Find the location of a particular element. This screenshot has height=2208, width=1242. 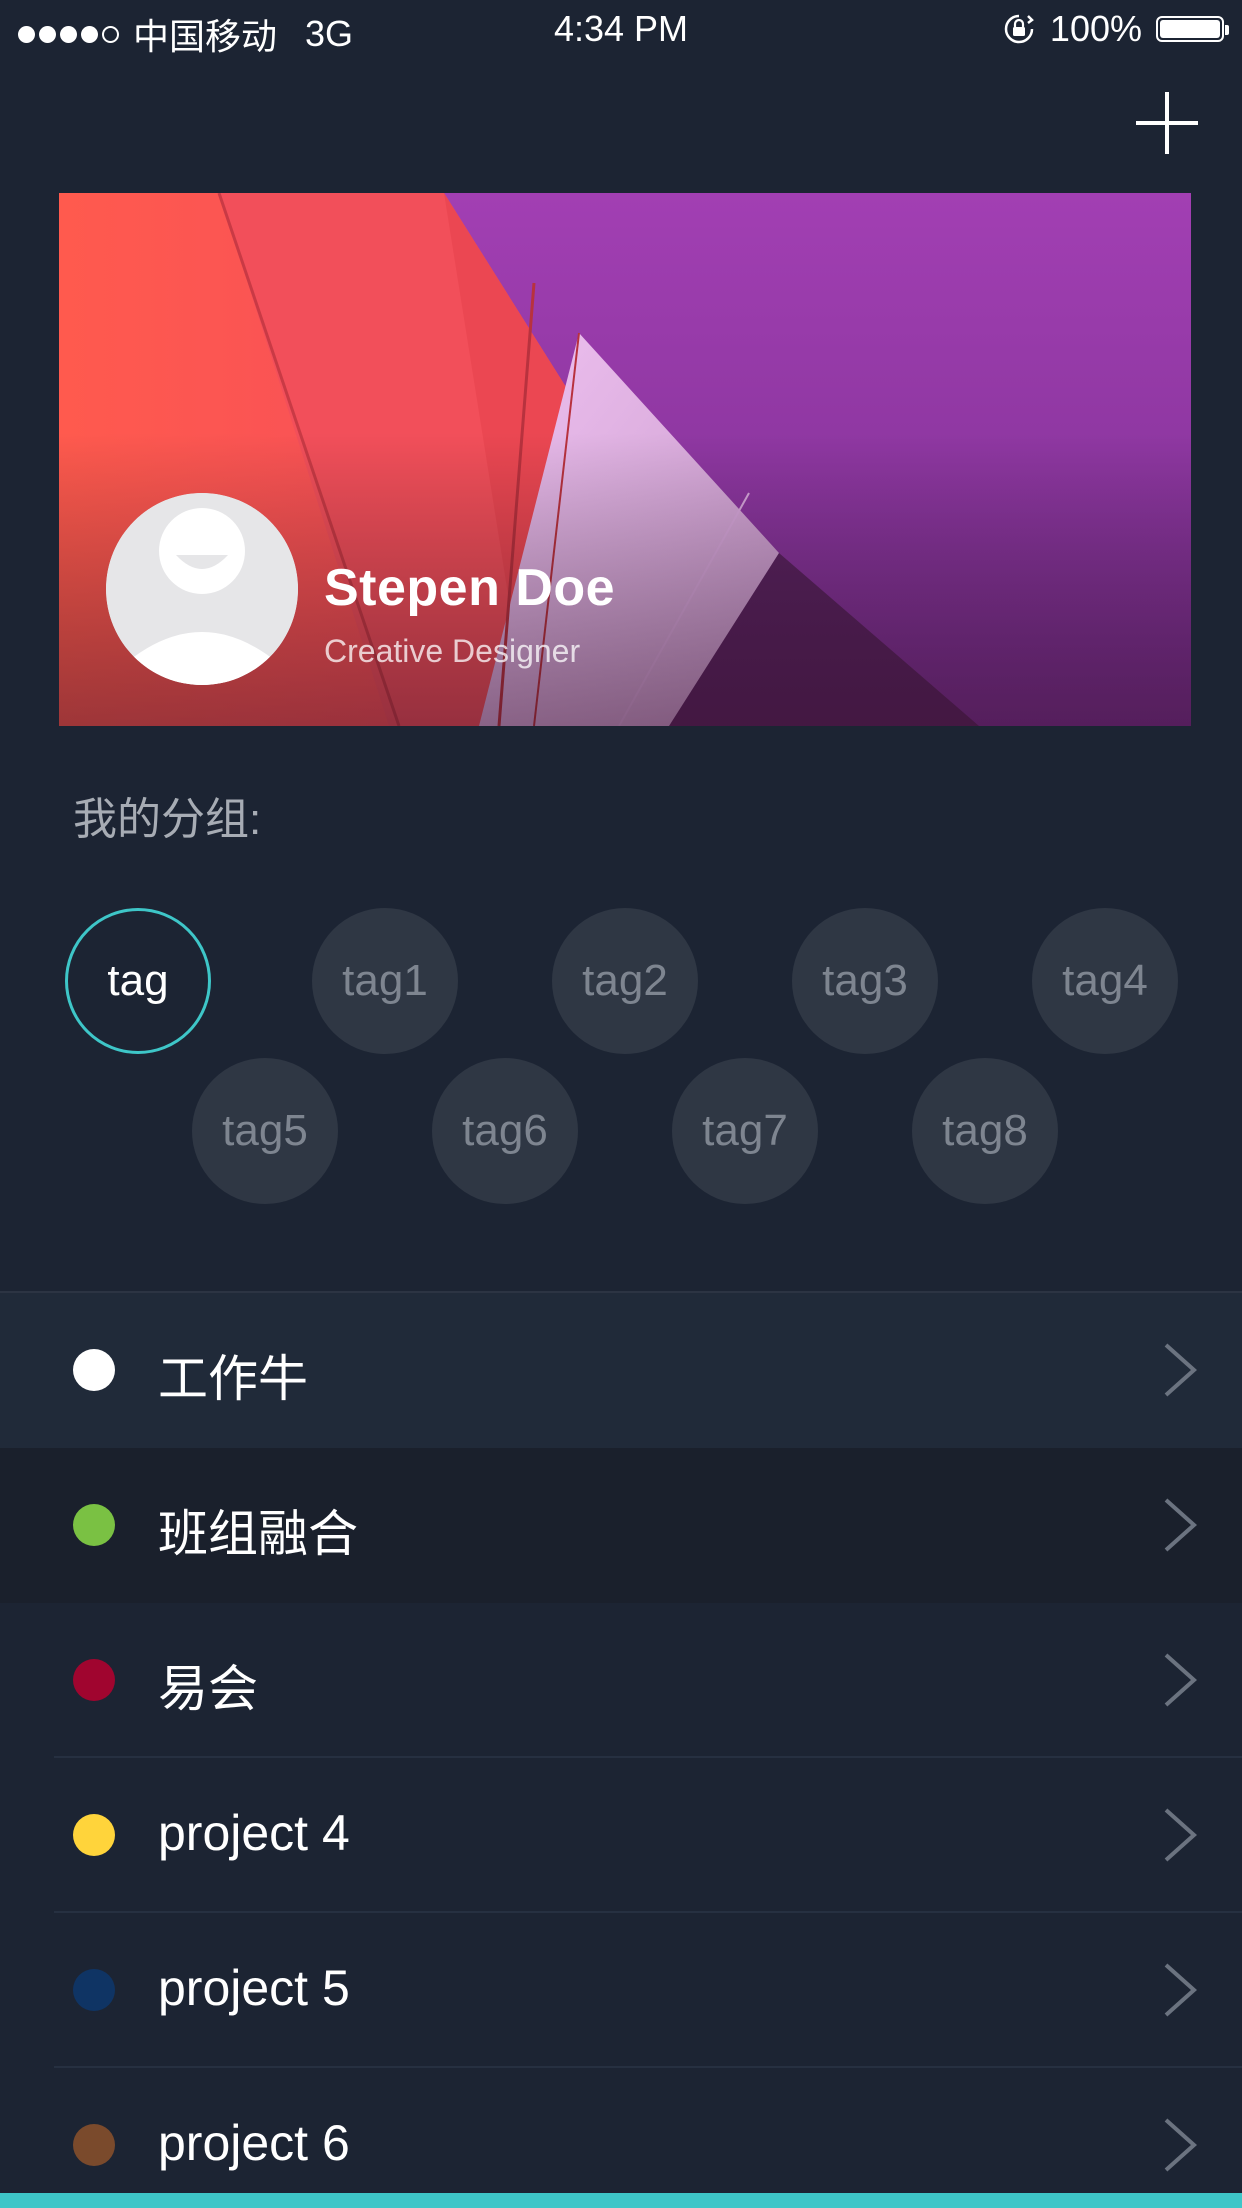

project-label: 班组融合 is located at coordinates (258, 1534).